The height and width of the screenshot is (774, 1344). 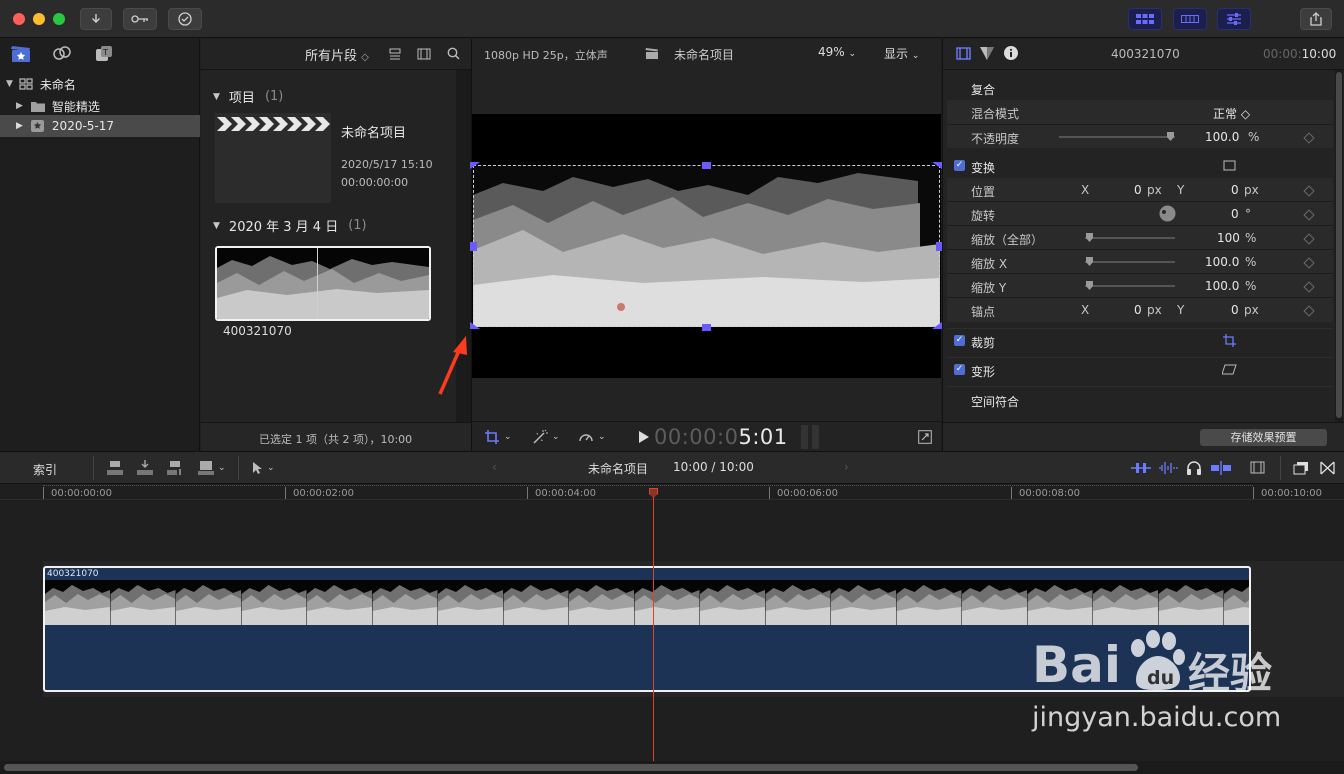 What do you see at coordinates (1235, 190) in the screenshot?
I see `position-y-value: 0` at bounding box center [1235, 190].